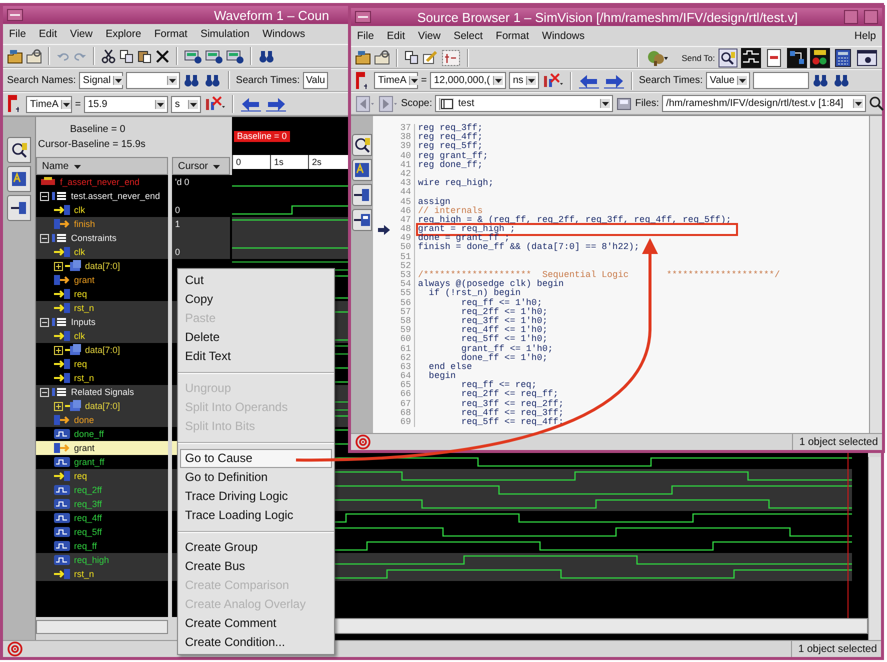 This screenshot has height=662, width=887. Describe the element at coordinates (102, 476) in the screenshot. I see `signal-row: req` at that location.